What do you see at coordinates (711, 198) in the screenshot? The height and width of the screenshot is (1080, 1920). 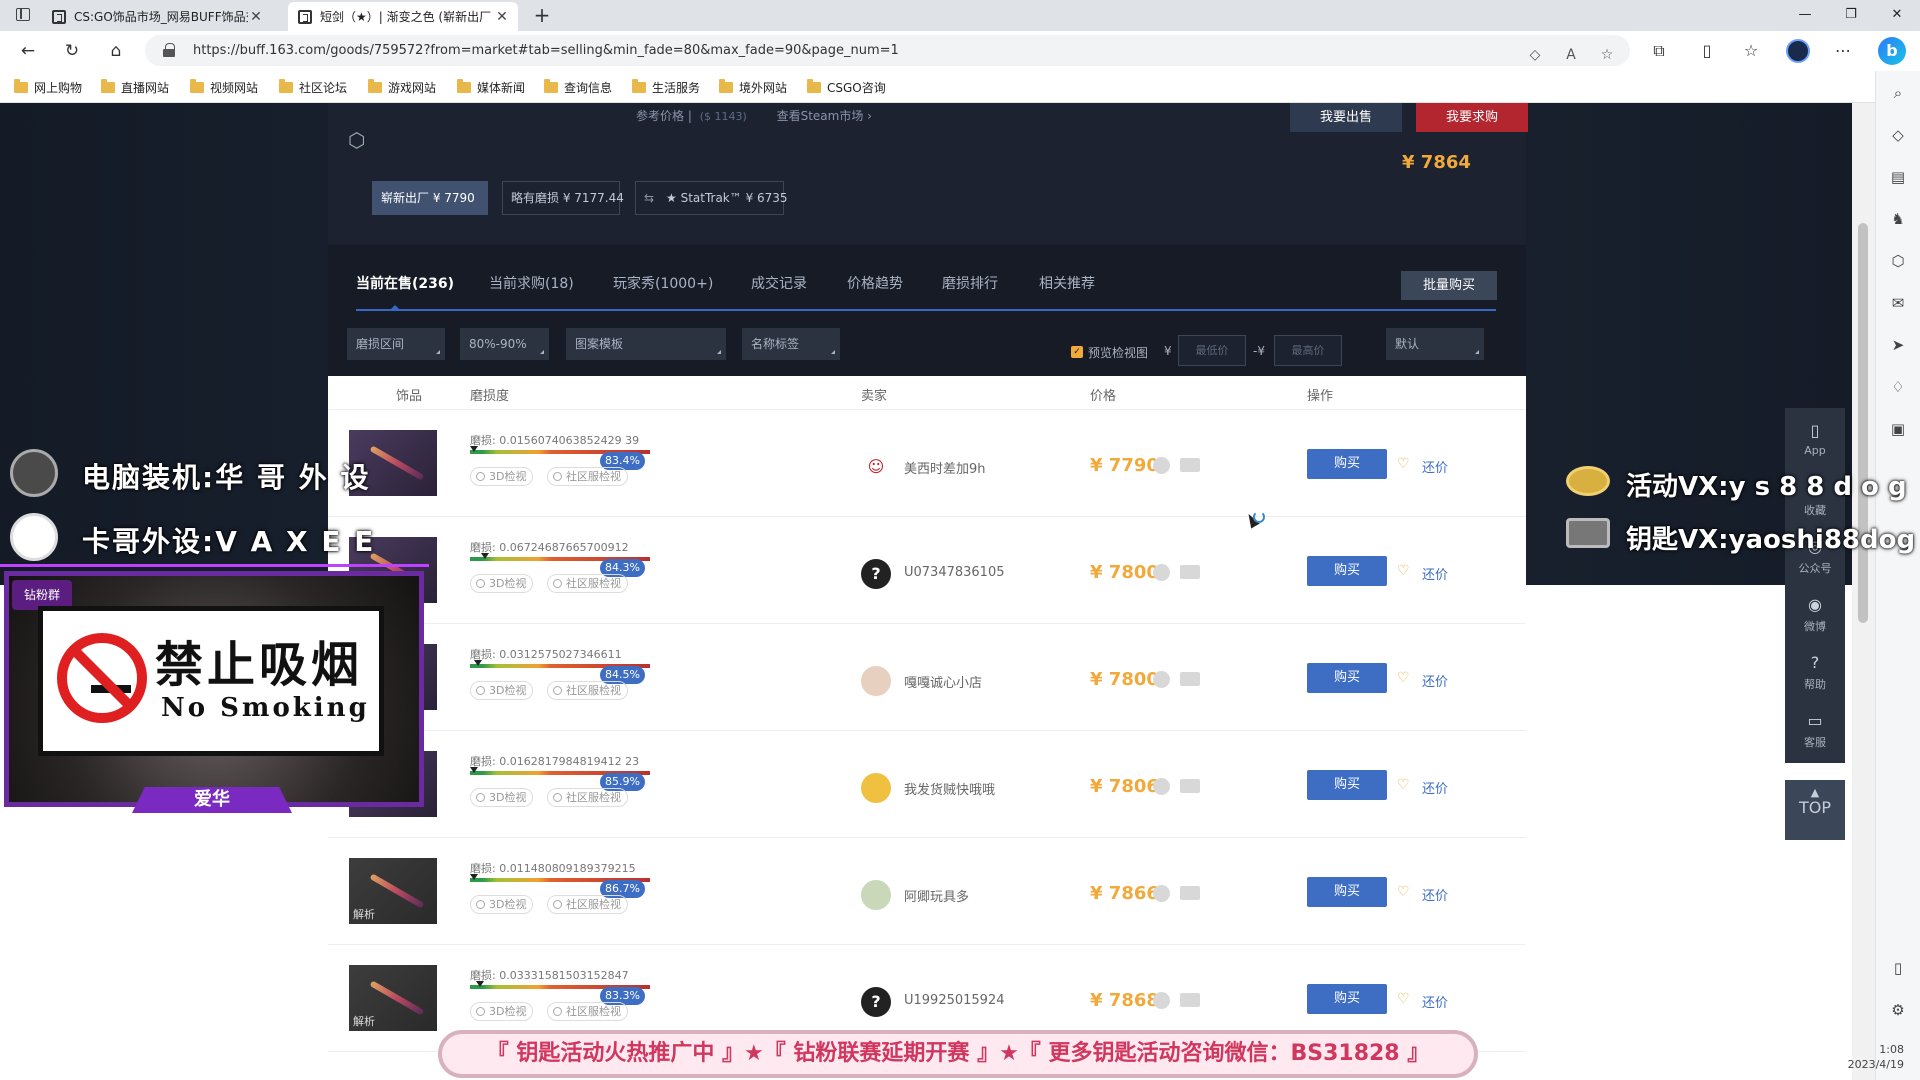 I see `chip-stattrak: ⇆ ★ StatTrak™ ¥ 6735` at bounding box center [711, 198].